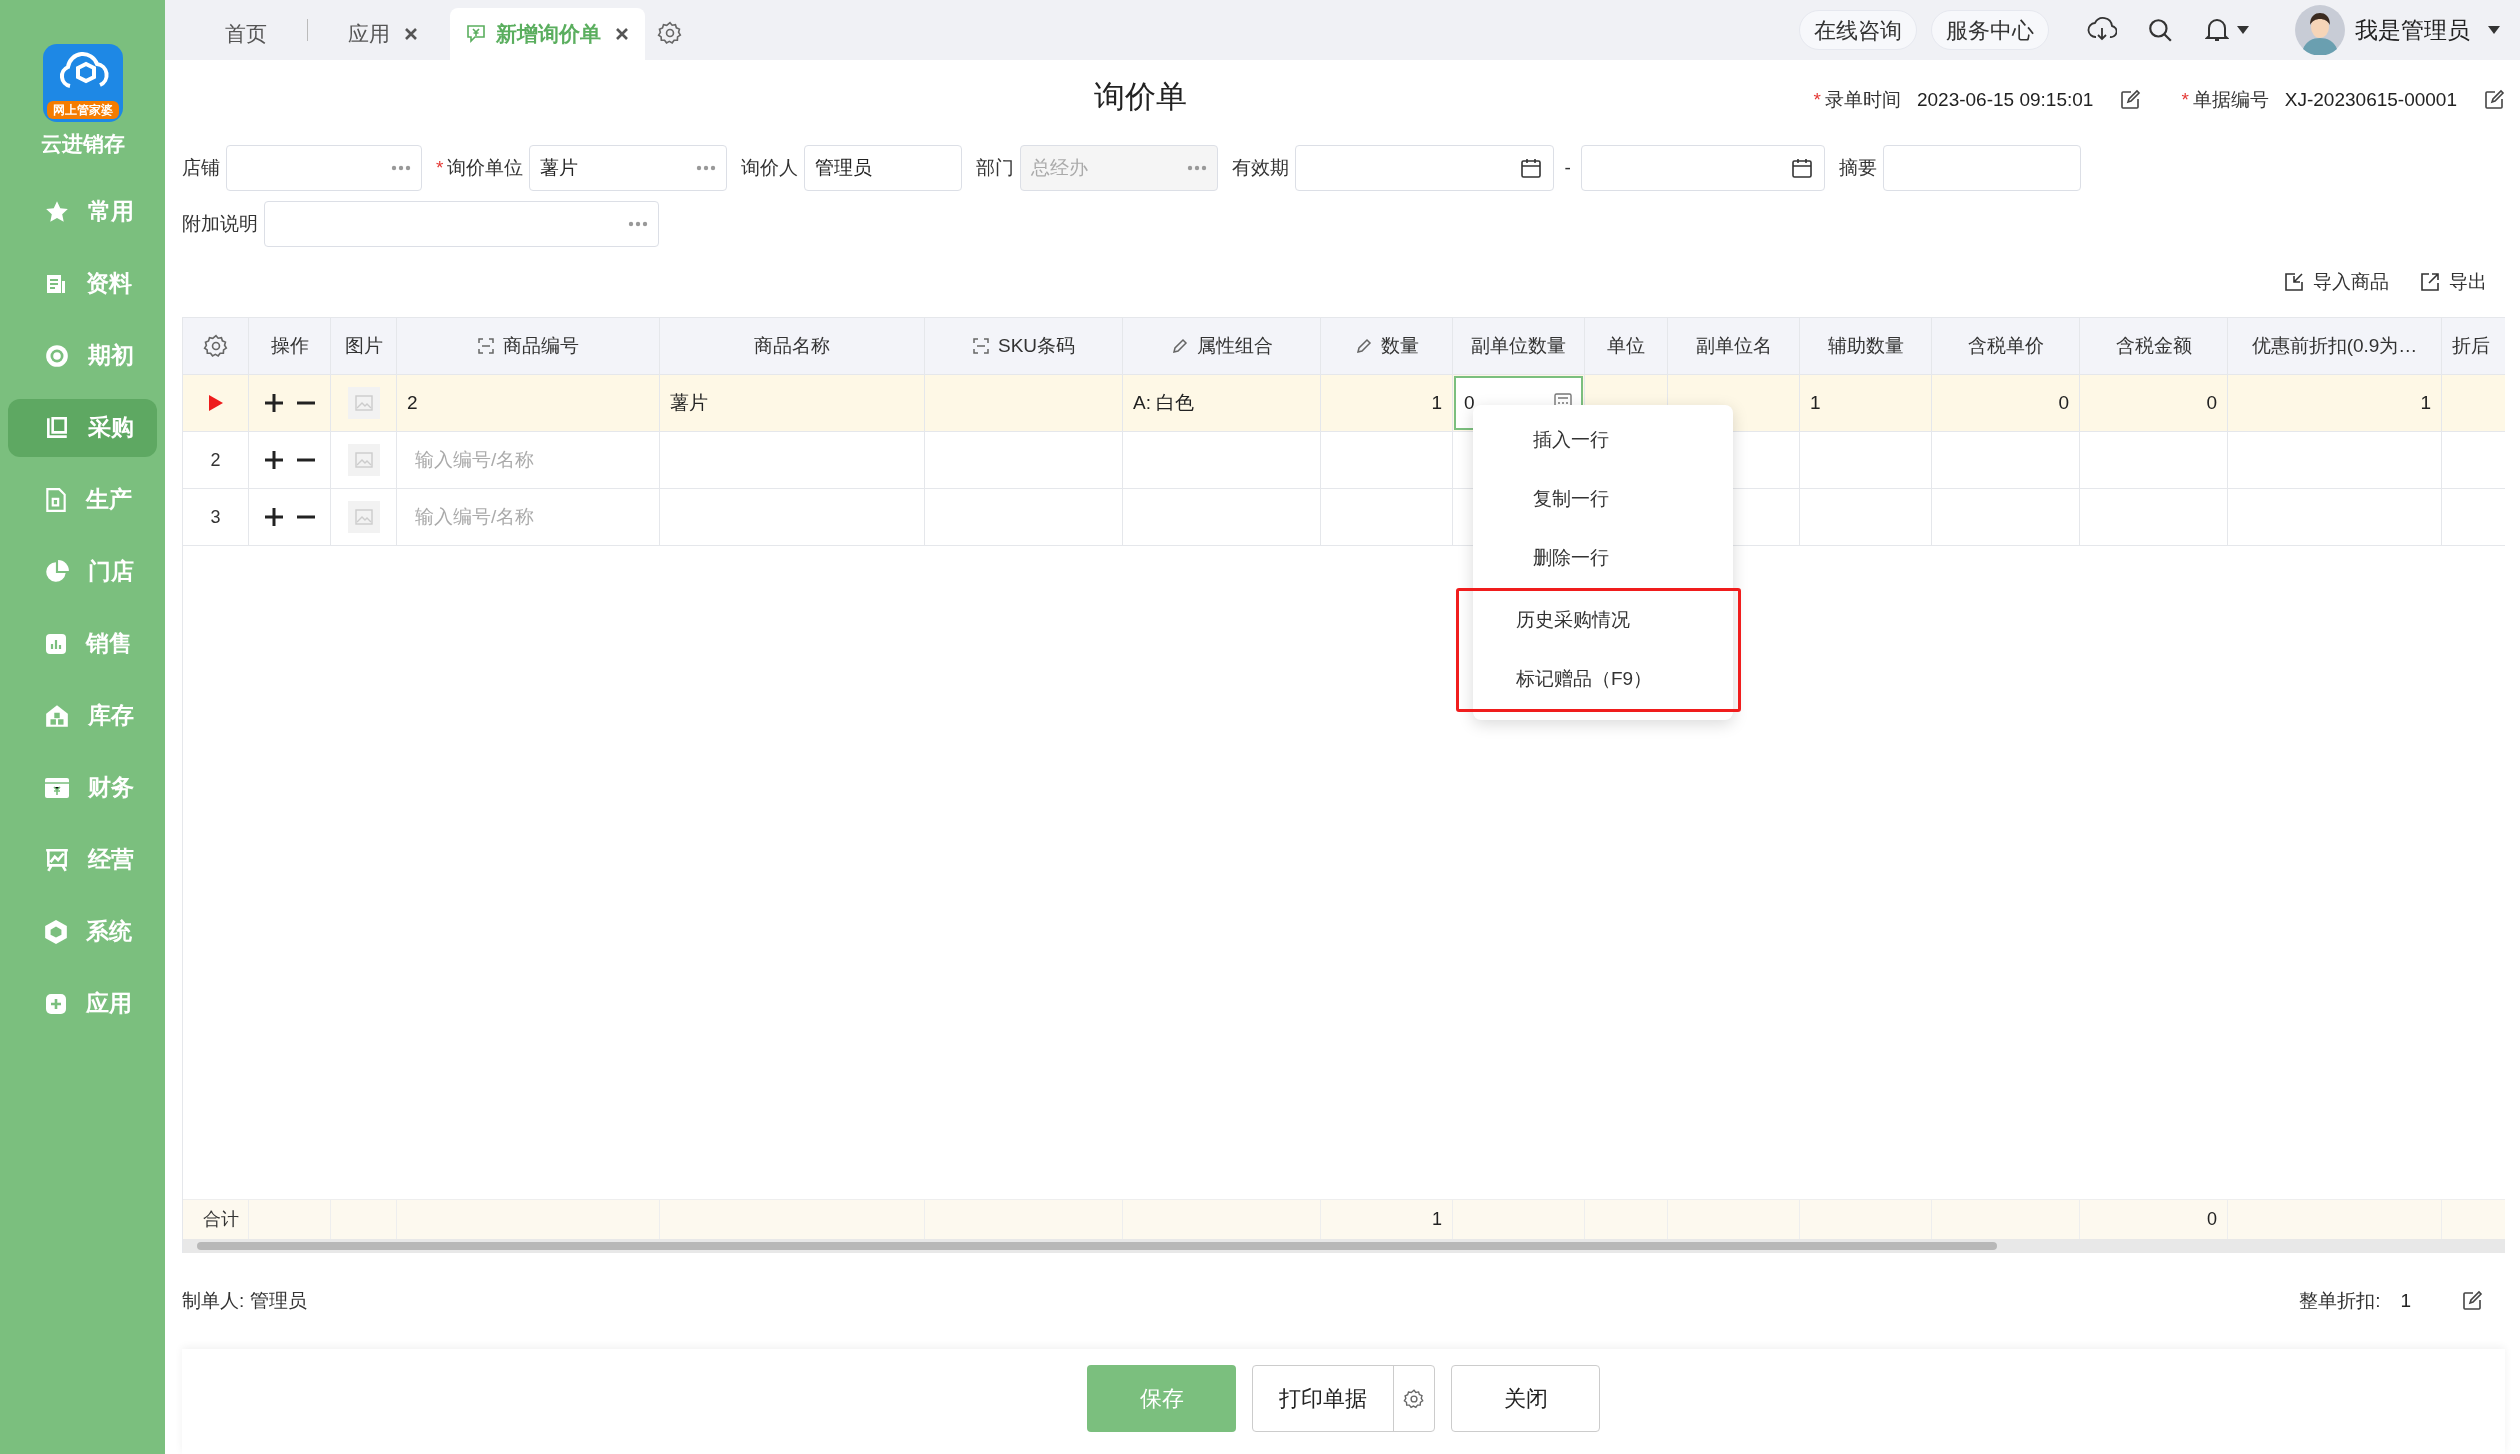  What do you see at coordinates (1733, 345) in the screenshot?
I see `column-header: 副单位名` at bounding box center [1733, 345].